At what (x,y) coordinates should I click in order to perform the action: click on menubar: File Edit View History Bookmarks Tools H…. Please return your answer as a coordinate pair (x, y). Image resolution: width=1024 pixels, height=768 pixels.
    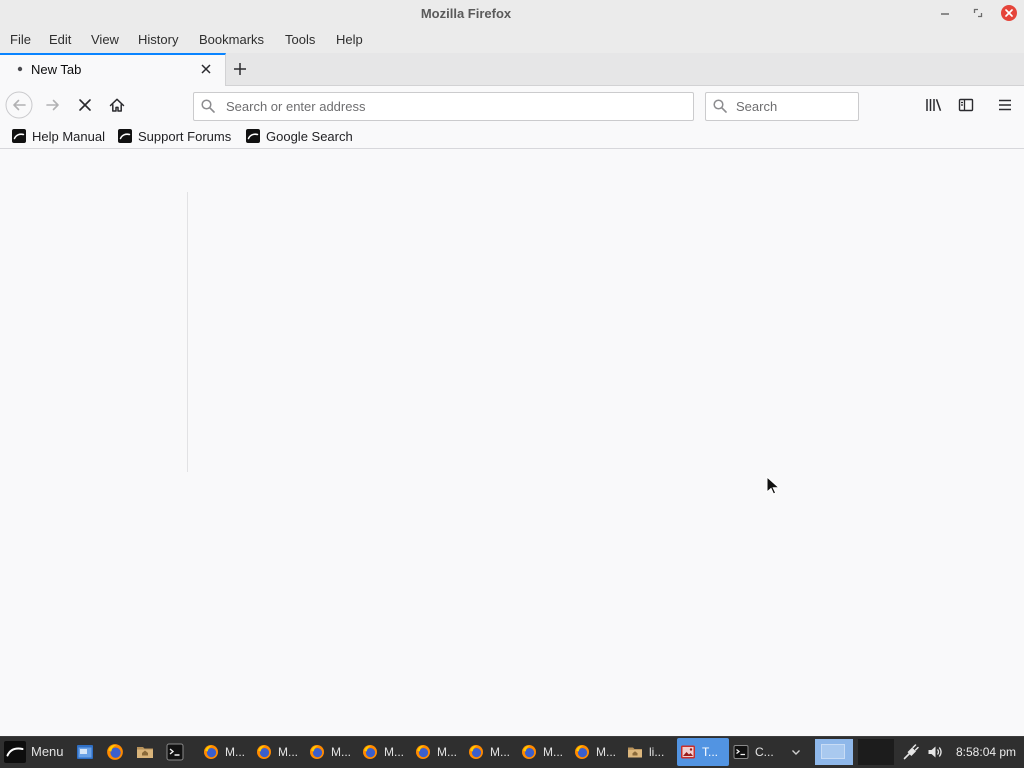
    Looking at the image, I should click on (512, 40).